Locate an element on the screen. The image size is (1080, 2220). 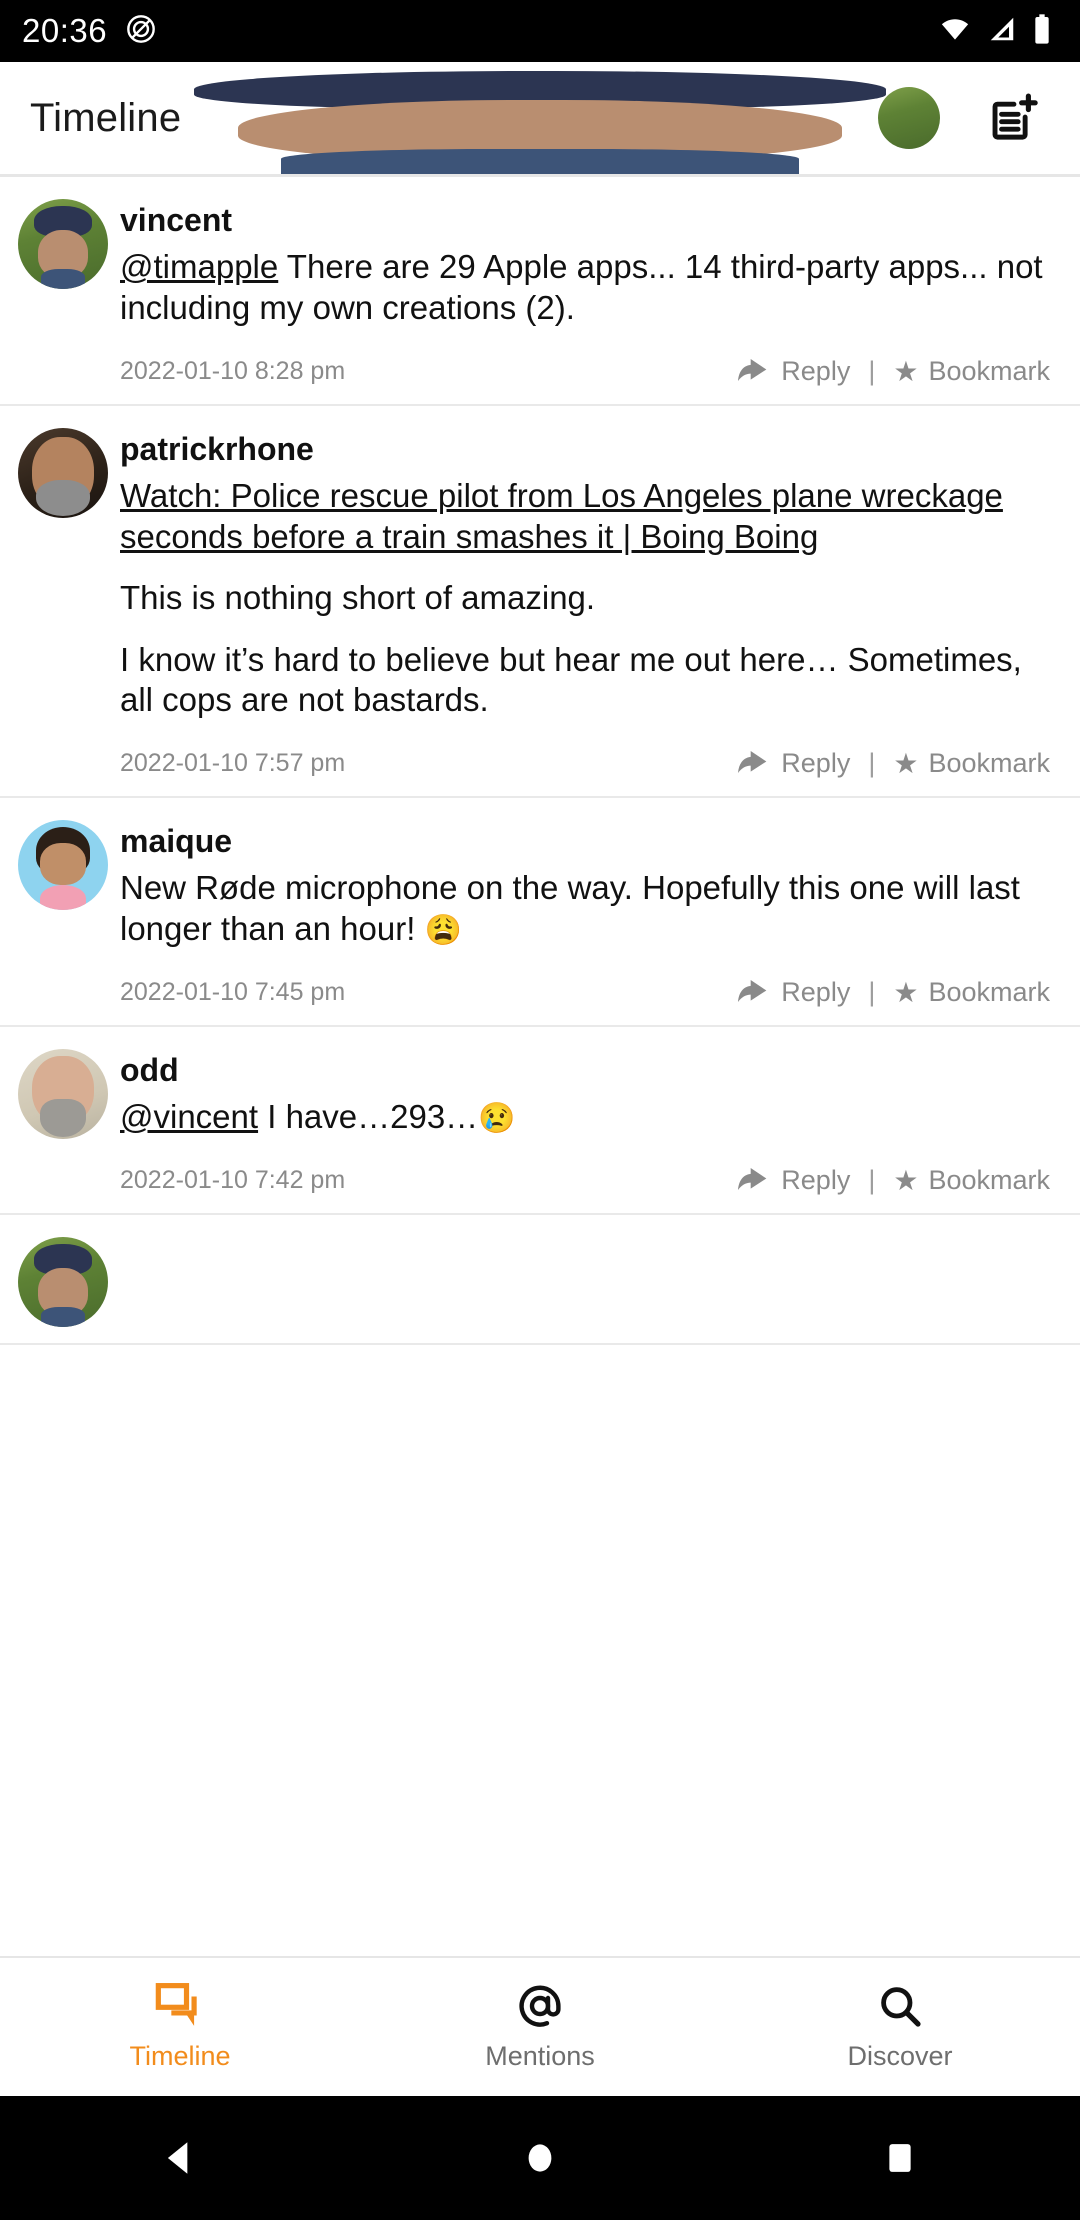
post-author: vincent is located at coordinates (585, 220).